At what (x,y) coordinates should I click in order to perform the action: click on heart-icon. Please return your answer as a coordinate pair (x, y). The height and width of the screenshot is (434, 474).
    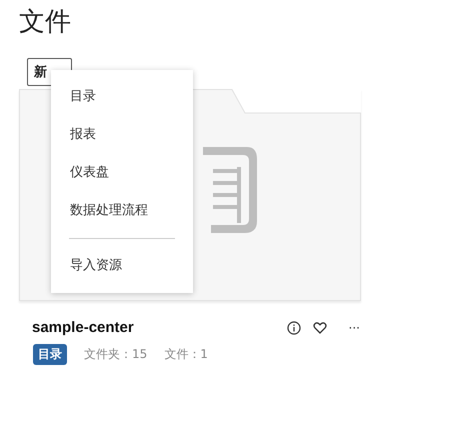
    Looking at the image, I should click on (319, 327).